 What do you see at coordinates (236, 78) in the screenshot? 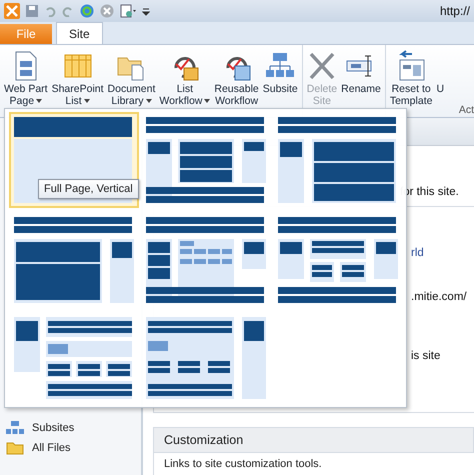
I see `ribbon-button: Reusable Workflow` at bounding box center [236, 78].